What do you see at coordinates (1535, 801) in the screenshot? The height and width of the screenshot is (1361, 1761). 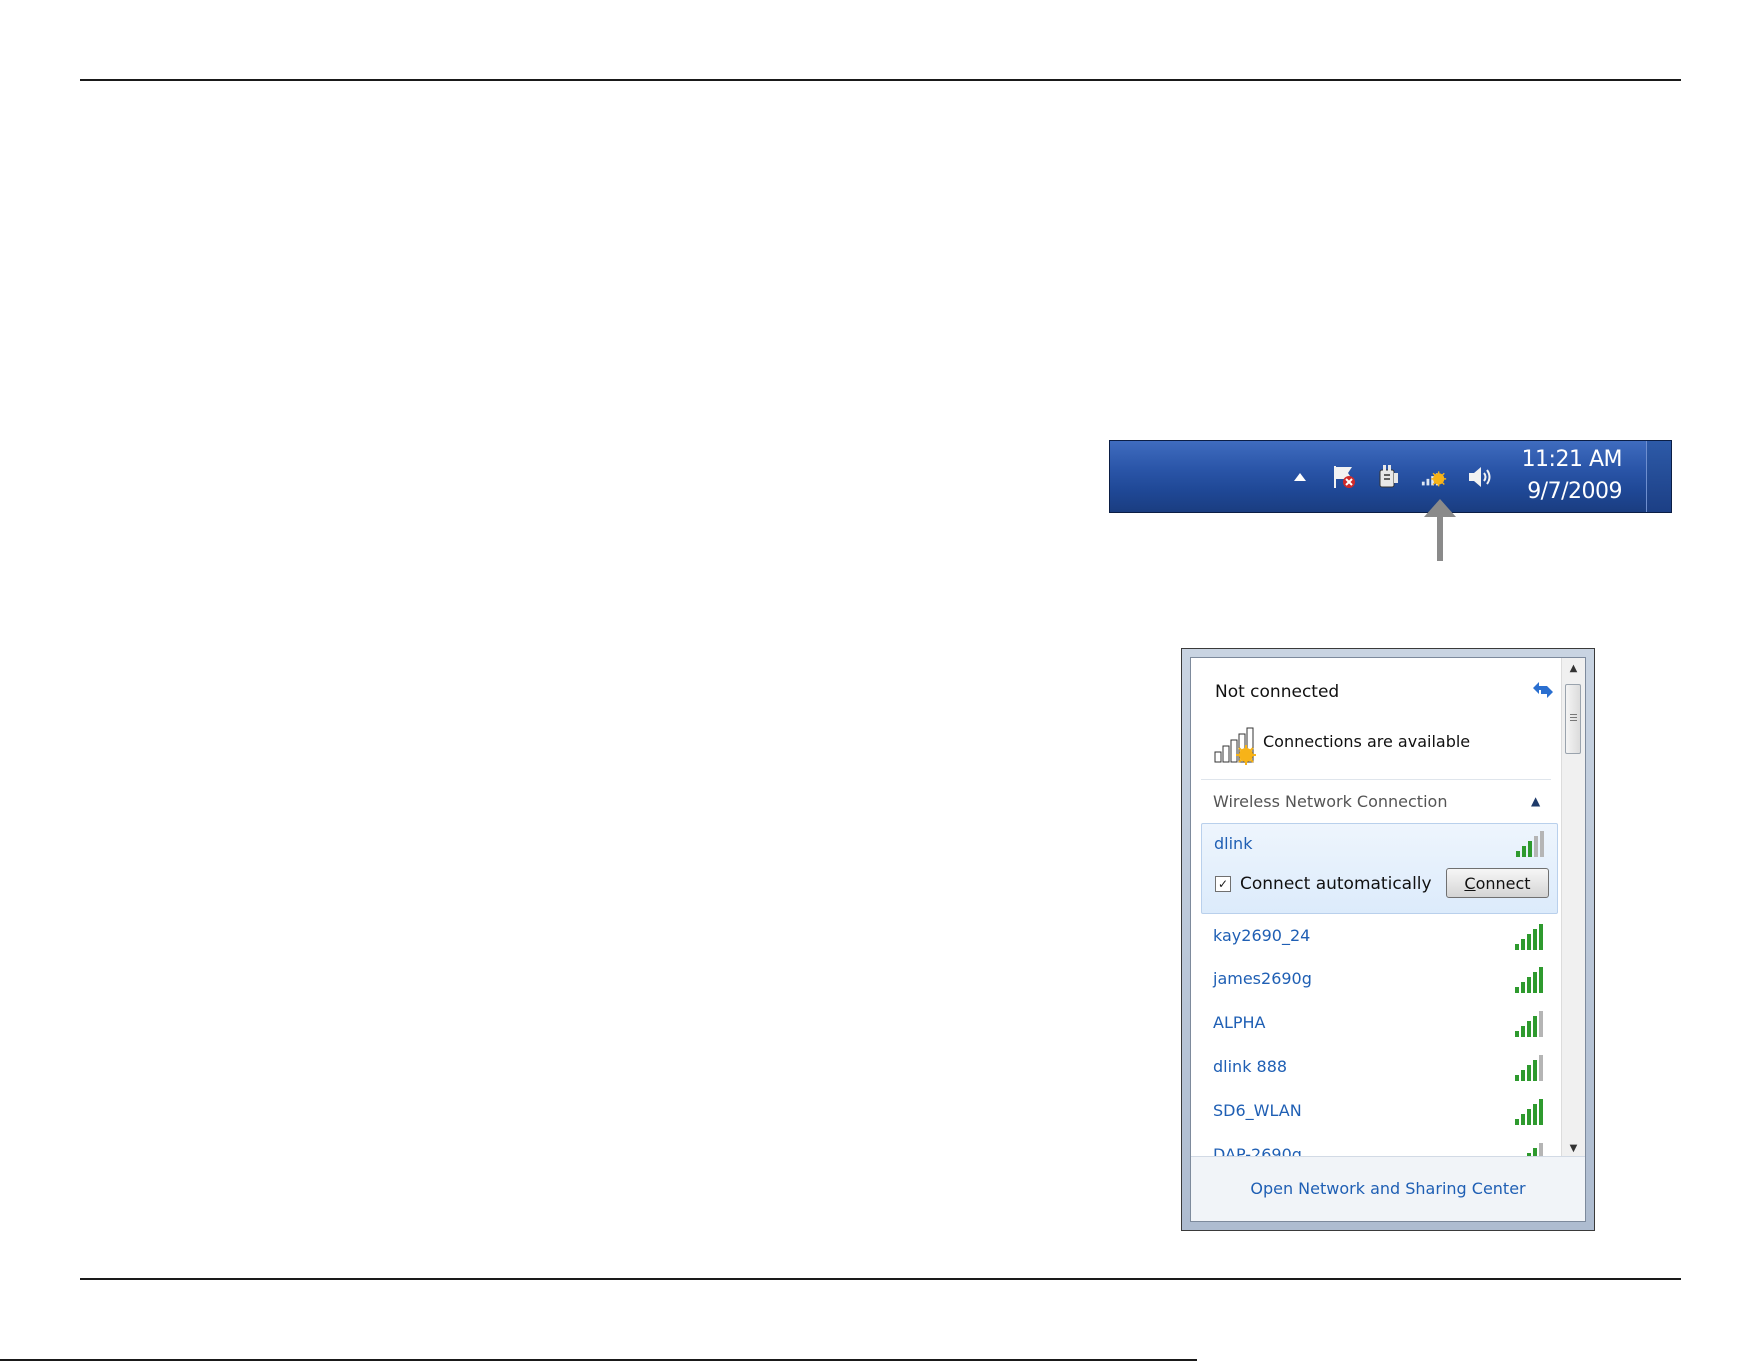 I see `chevron-up-icon: ▲` at bounding box center [1535, 801].